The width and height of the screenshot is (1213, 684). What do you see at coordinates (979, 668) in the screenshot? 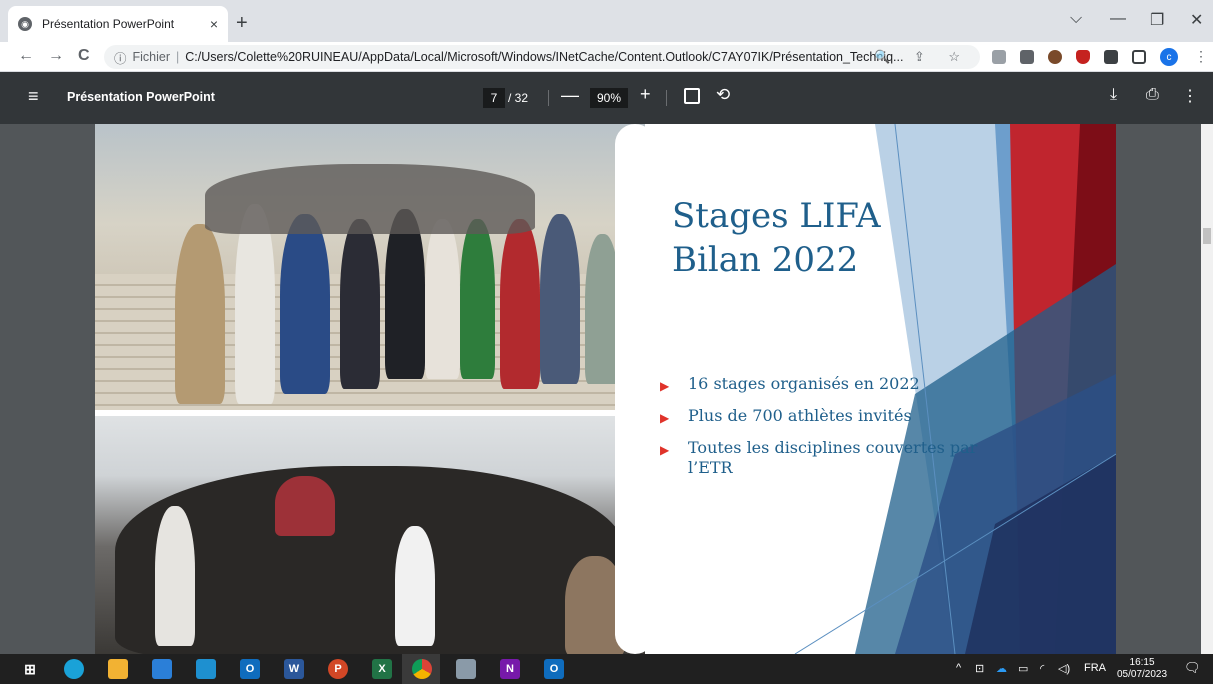
I see `tray-app-icon: ⊡` at bounding box center [979, 668].